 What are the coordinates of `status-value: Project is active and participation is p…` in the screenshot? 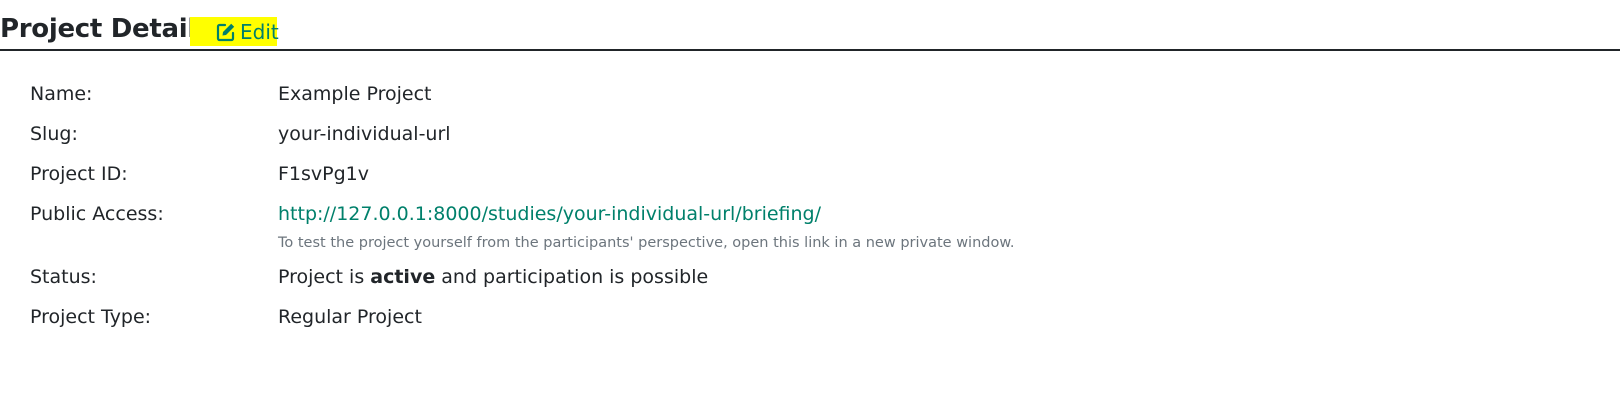 It's located at (646, 286).